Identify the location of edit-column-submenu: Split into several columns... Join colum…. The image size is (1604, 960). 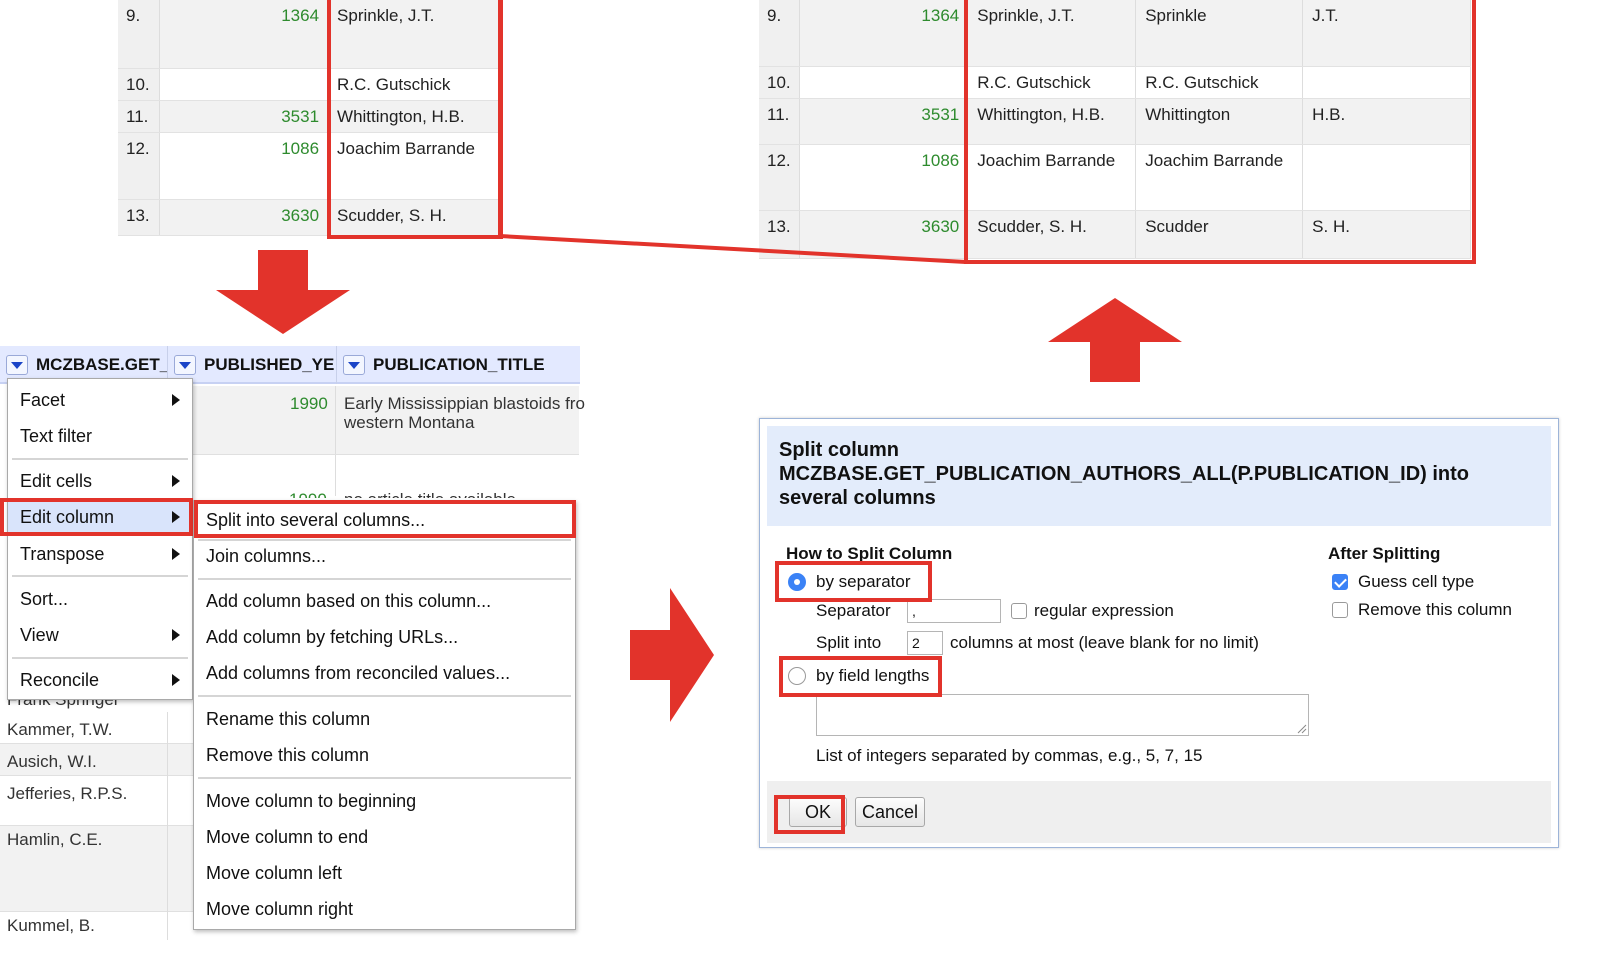
(384, 715).